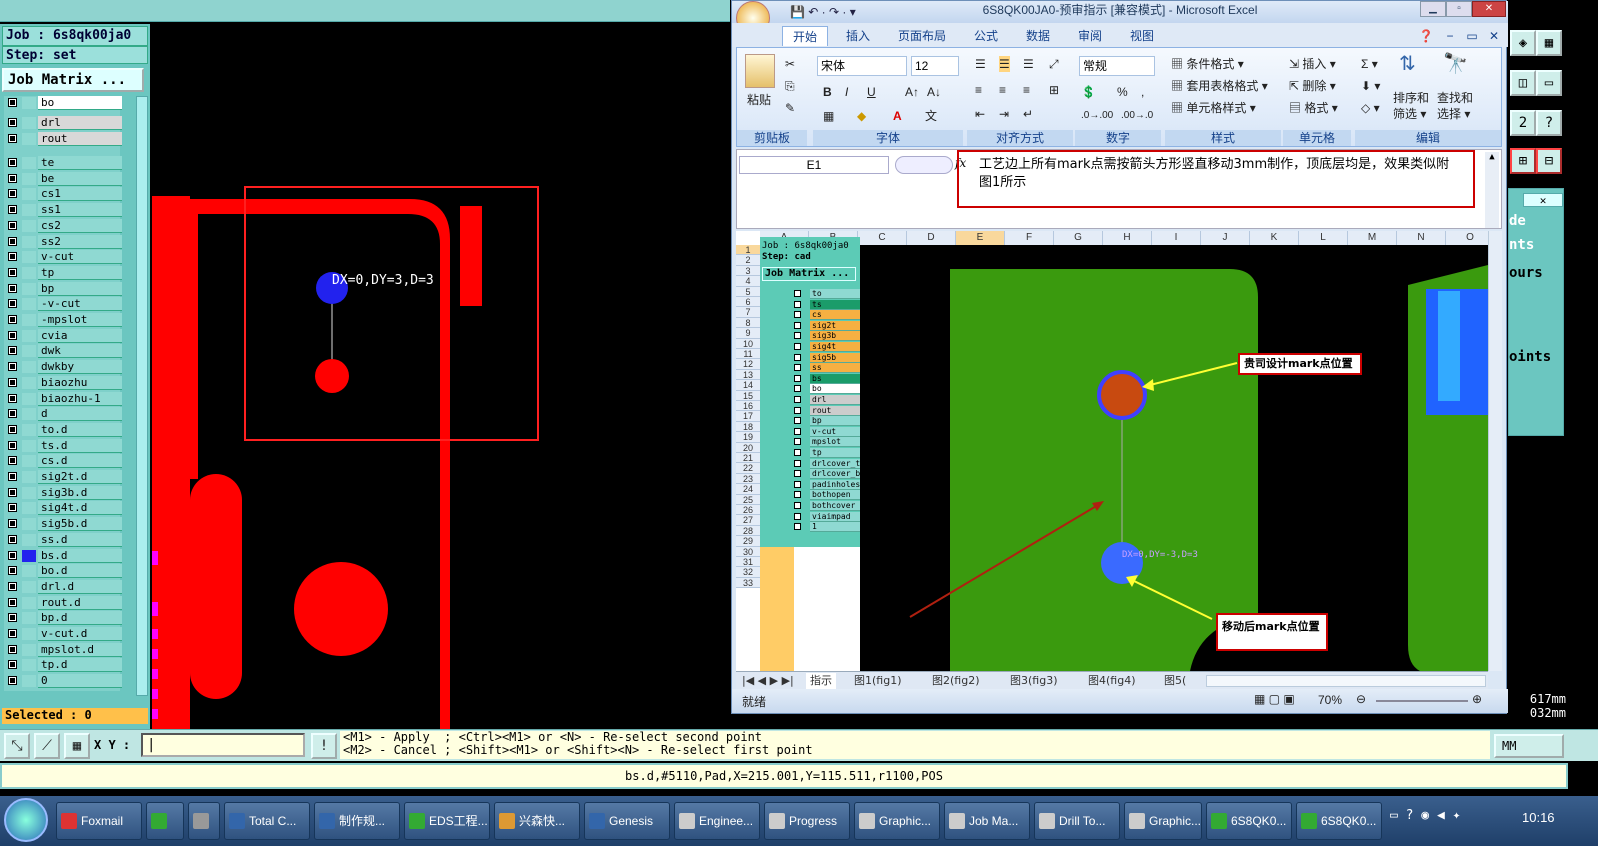 The width and height of the screenshot is (1598, 846). I want to click on column-header: I, so click(1176, 238).